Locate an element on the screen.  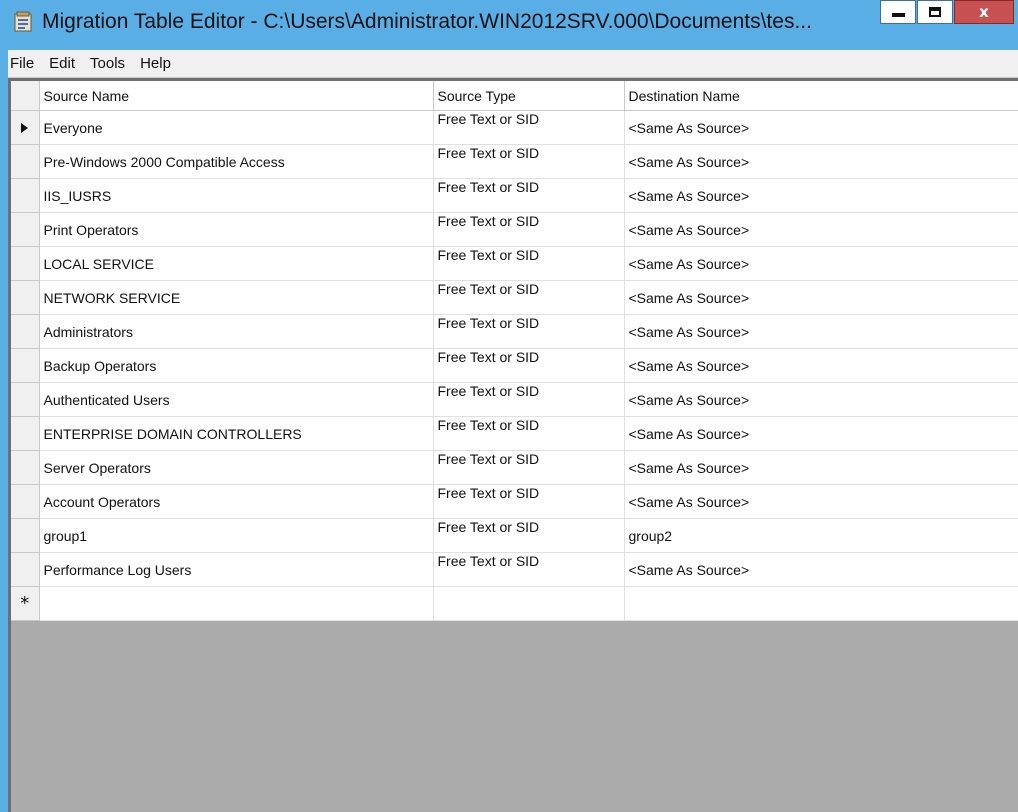
column-header-row: Source Name Source Type Destination Name is located at coordinates (514, 96).